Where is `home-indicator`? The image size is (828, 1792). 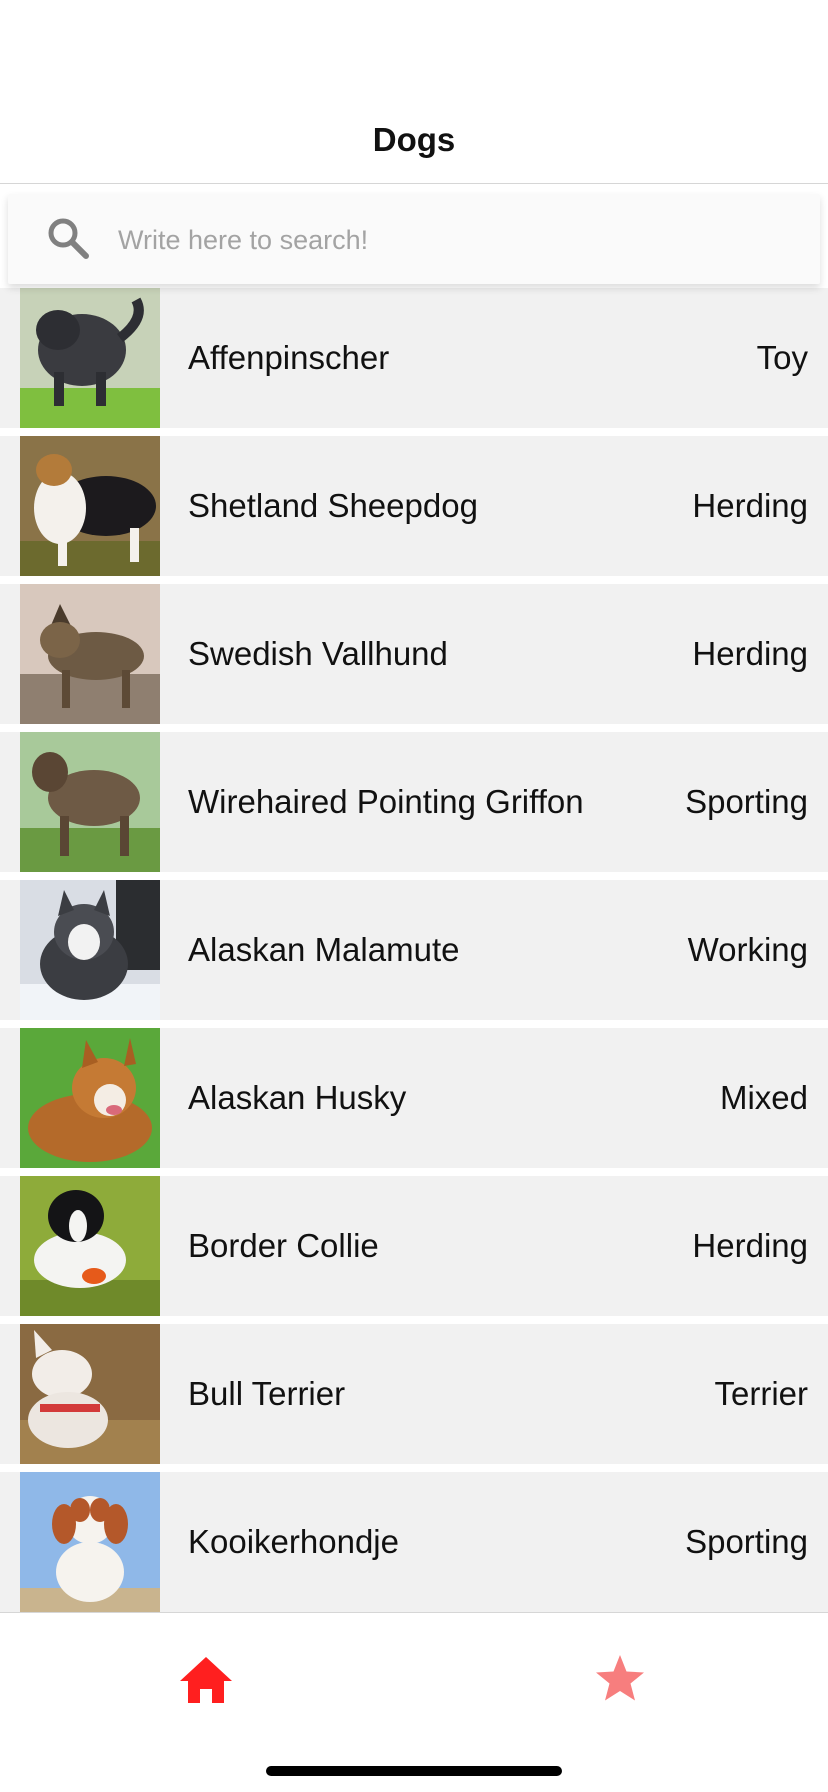
home-indicator is located at coordinates (414, 1771).